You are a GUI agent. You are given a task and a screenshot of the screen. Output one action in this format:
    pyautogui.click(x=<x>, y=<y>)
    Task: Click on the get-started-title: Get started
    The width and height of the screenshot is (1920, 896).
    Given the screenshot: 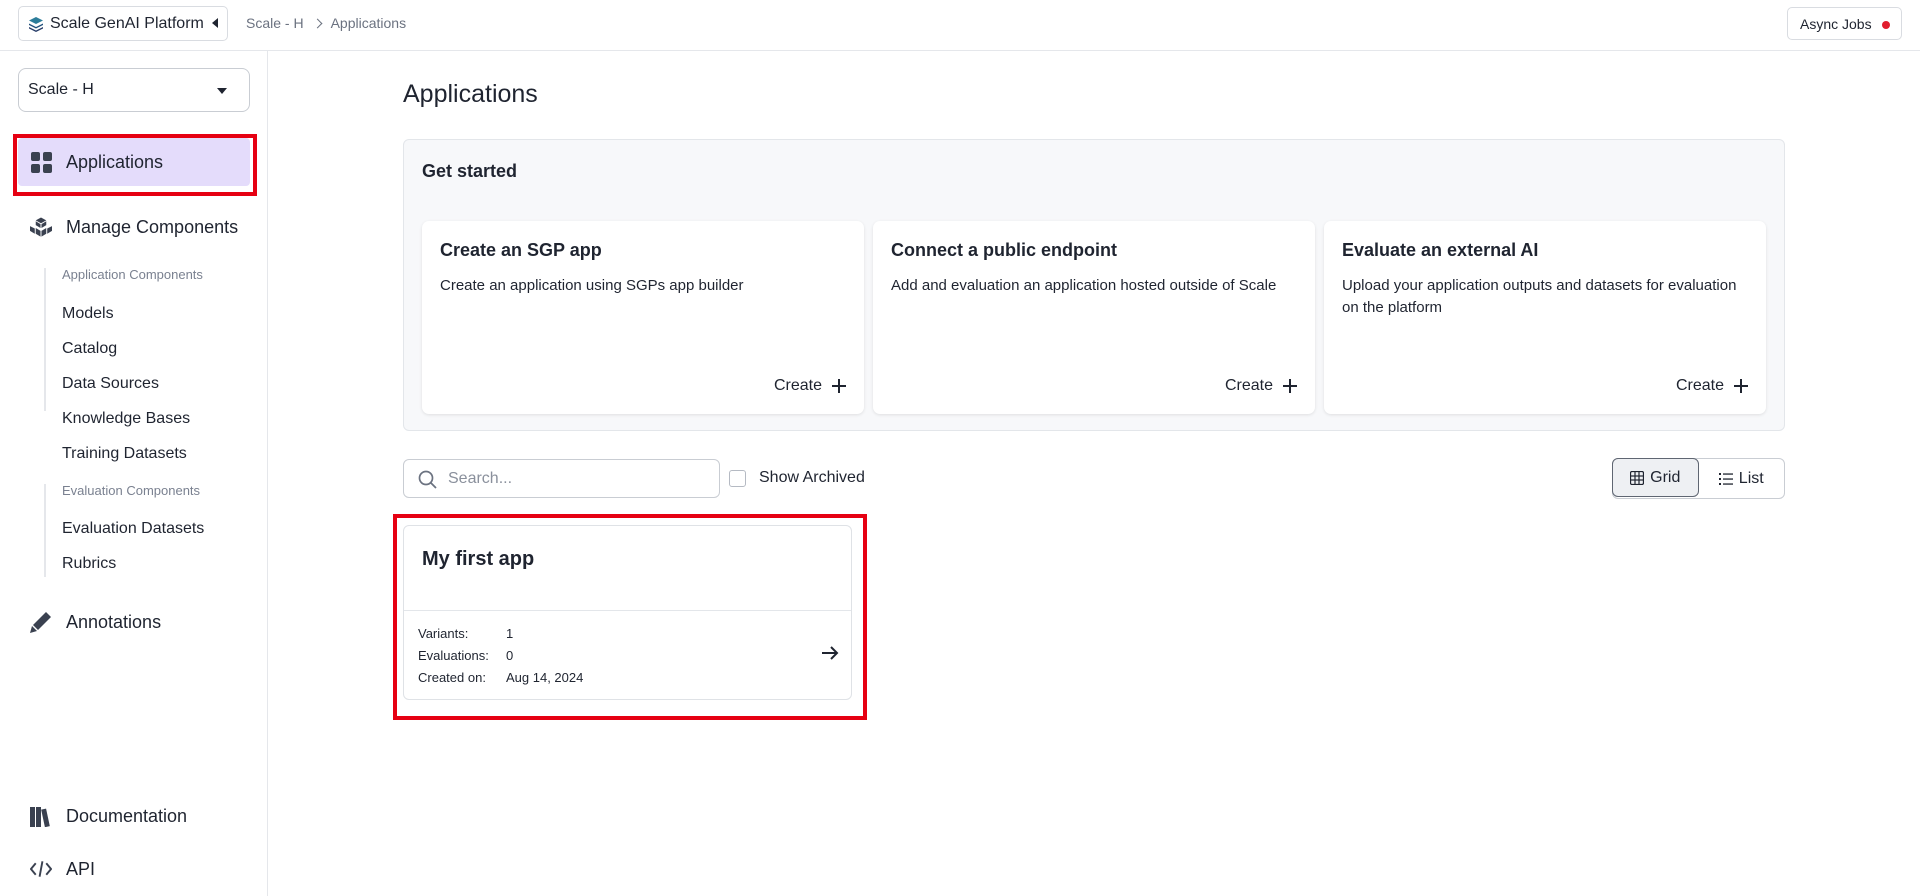 What is the action you would take?
    pyautogui.click(x=470, y=171)
    